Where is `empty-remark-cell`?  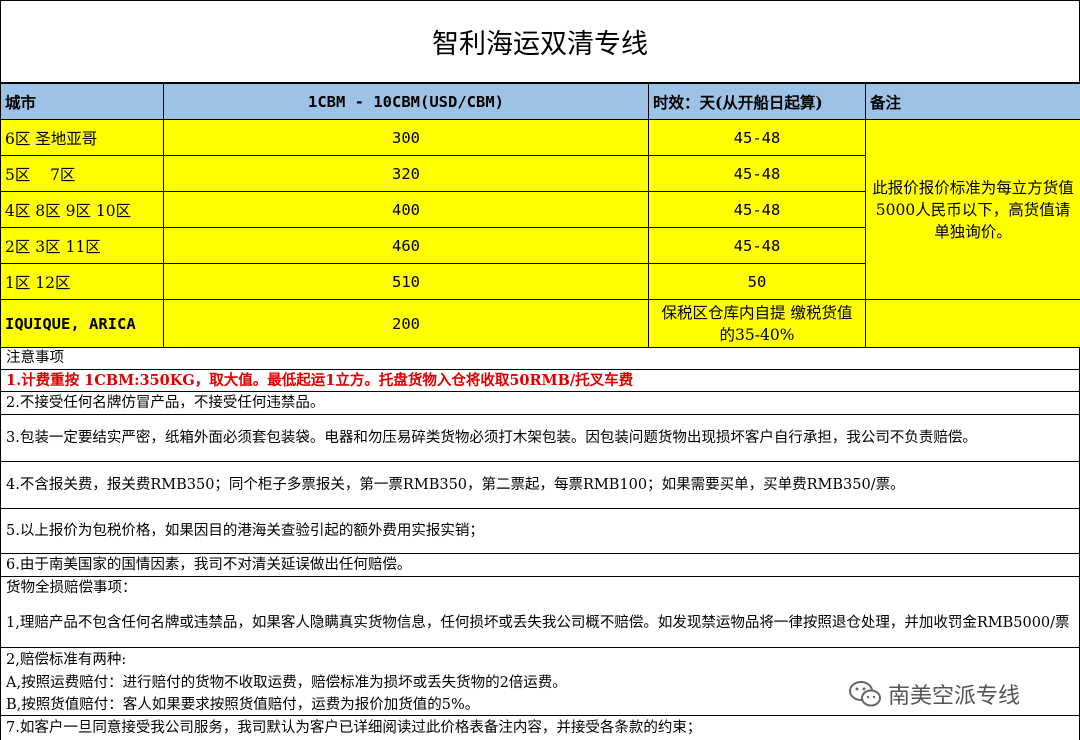 empty-remark-cell is located at coordinates (972, 323).